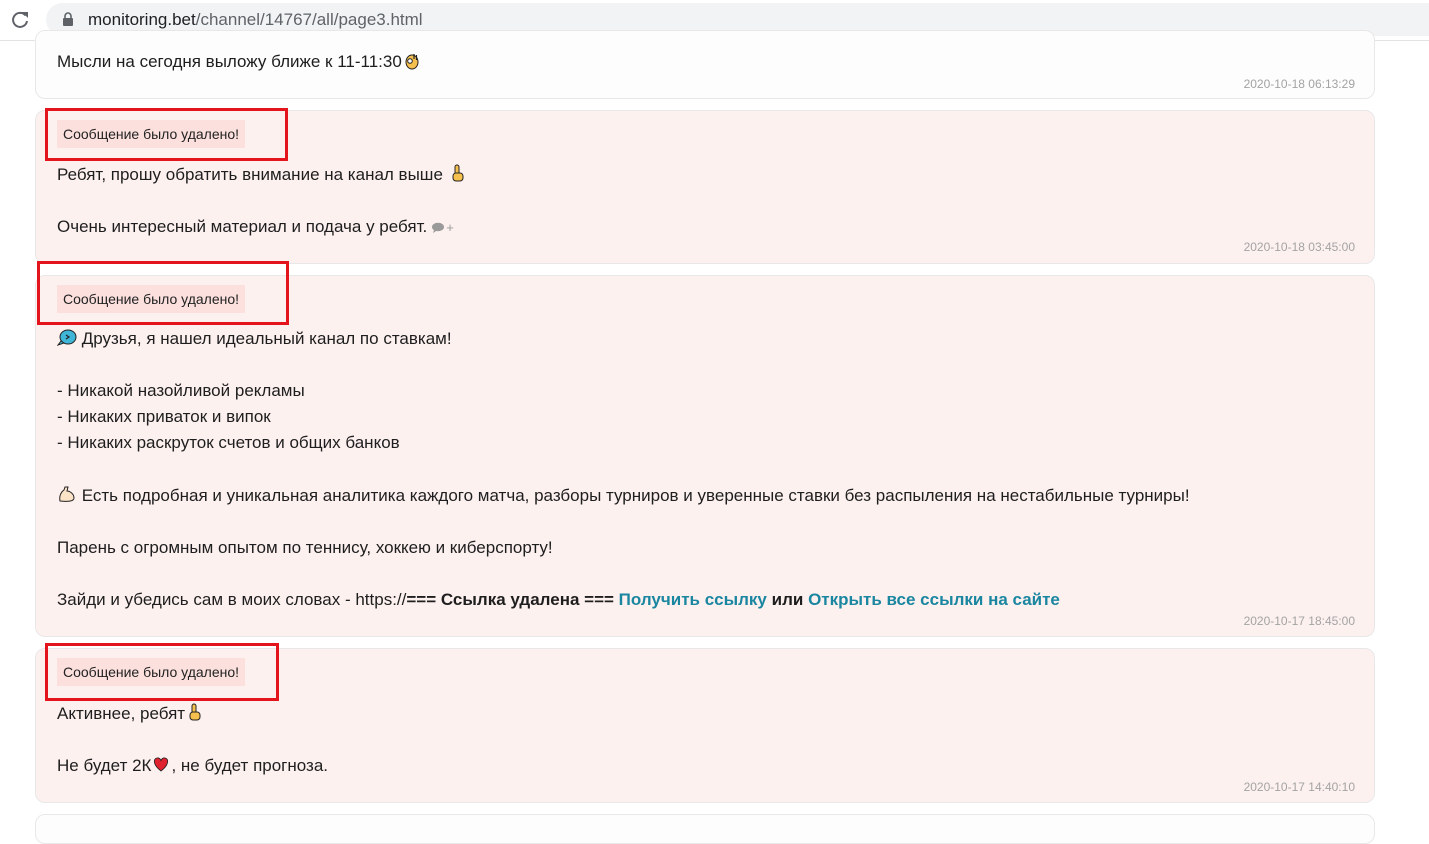  I want to click on message-timestamp: 2020-10-17 14:40:10, so click(1299, 787).